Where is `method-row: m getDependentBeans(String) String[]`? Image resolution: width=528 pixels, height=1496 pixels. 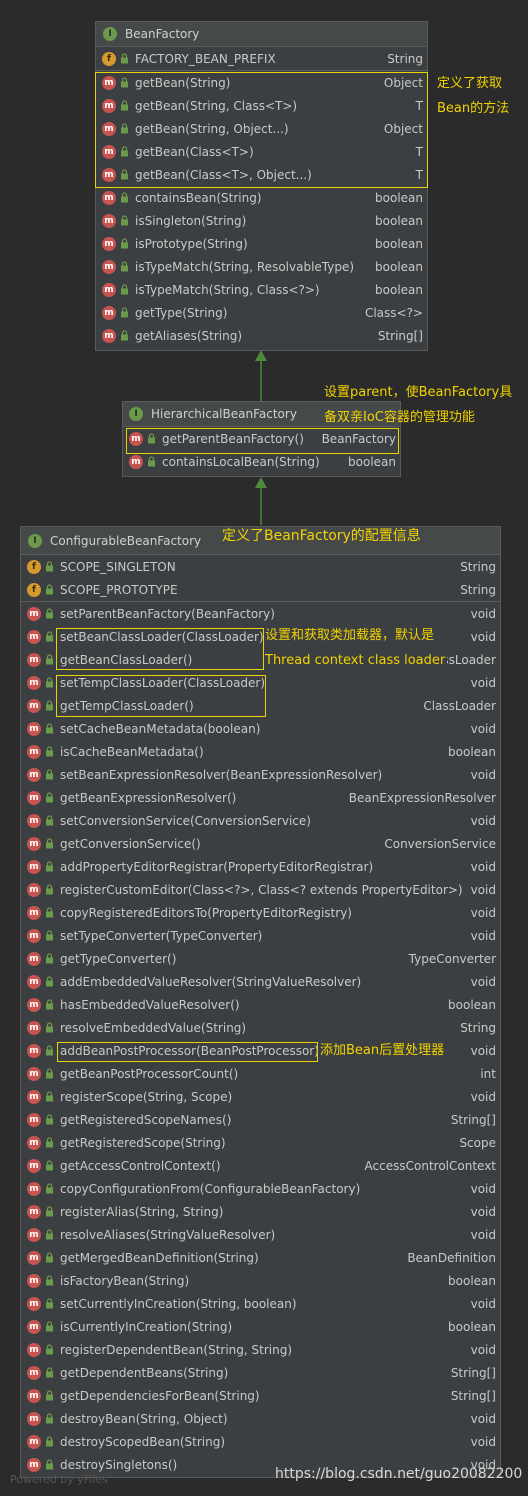 method-row: m getDependentBeans(String) String[] is located at coordinates (260, 1372).